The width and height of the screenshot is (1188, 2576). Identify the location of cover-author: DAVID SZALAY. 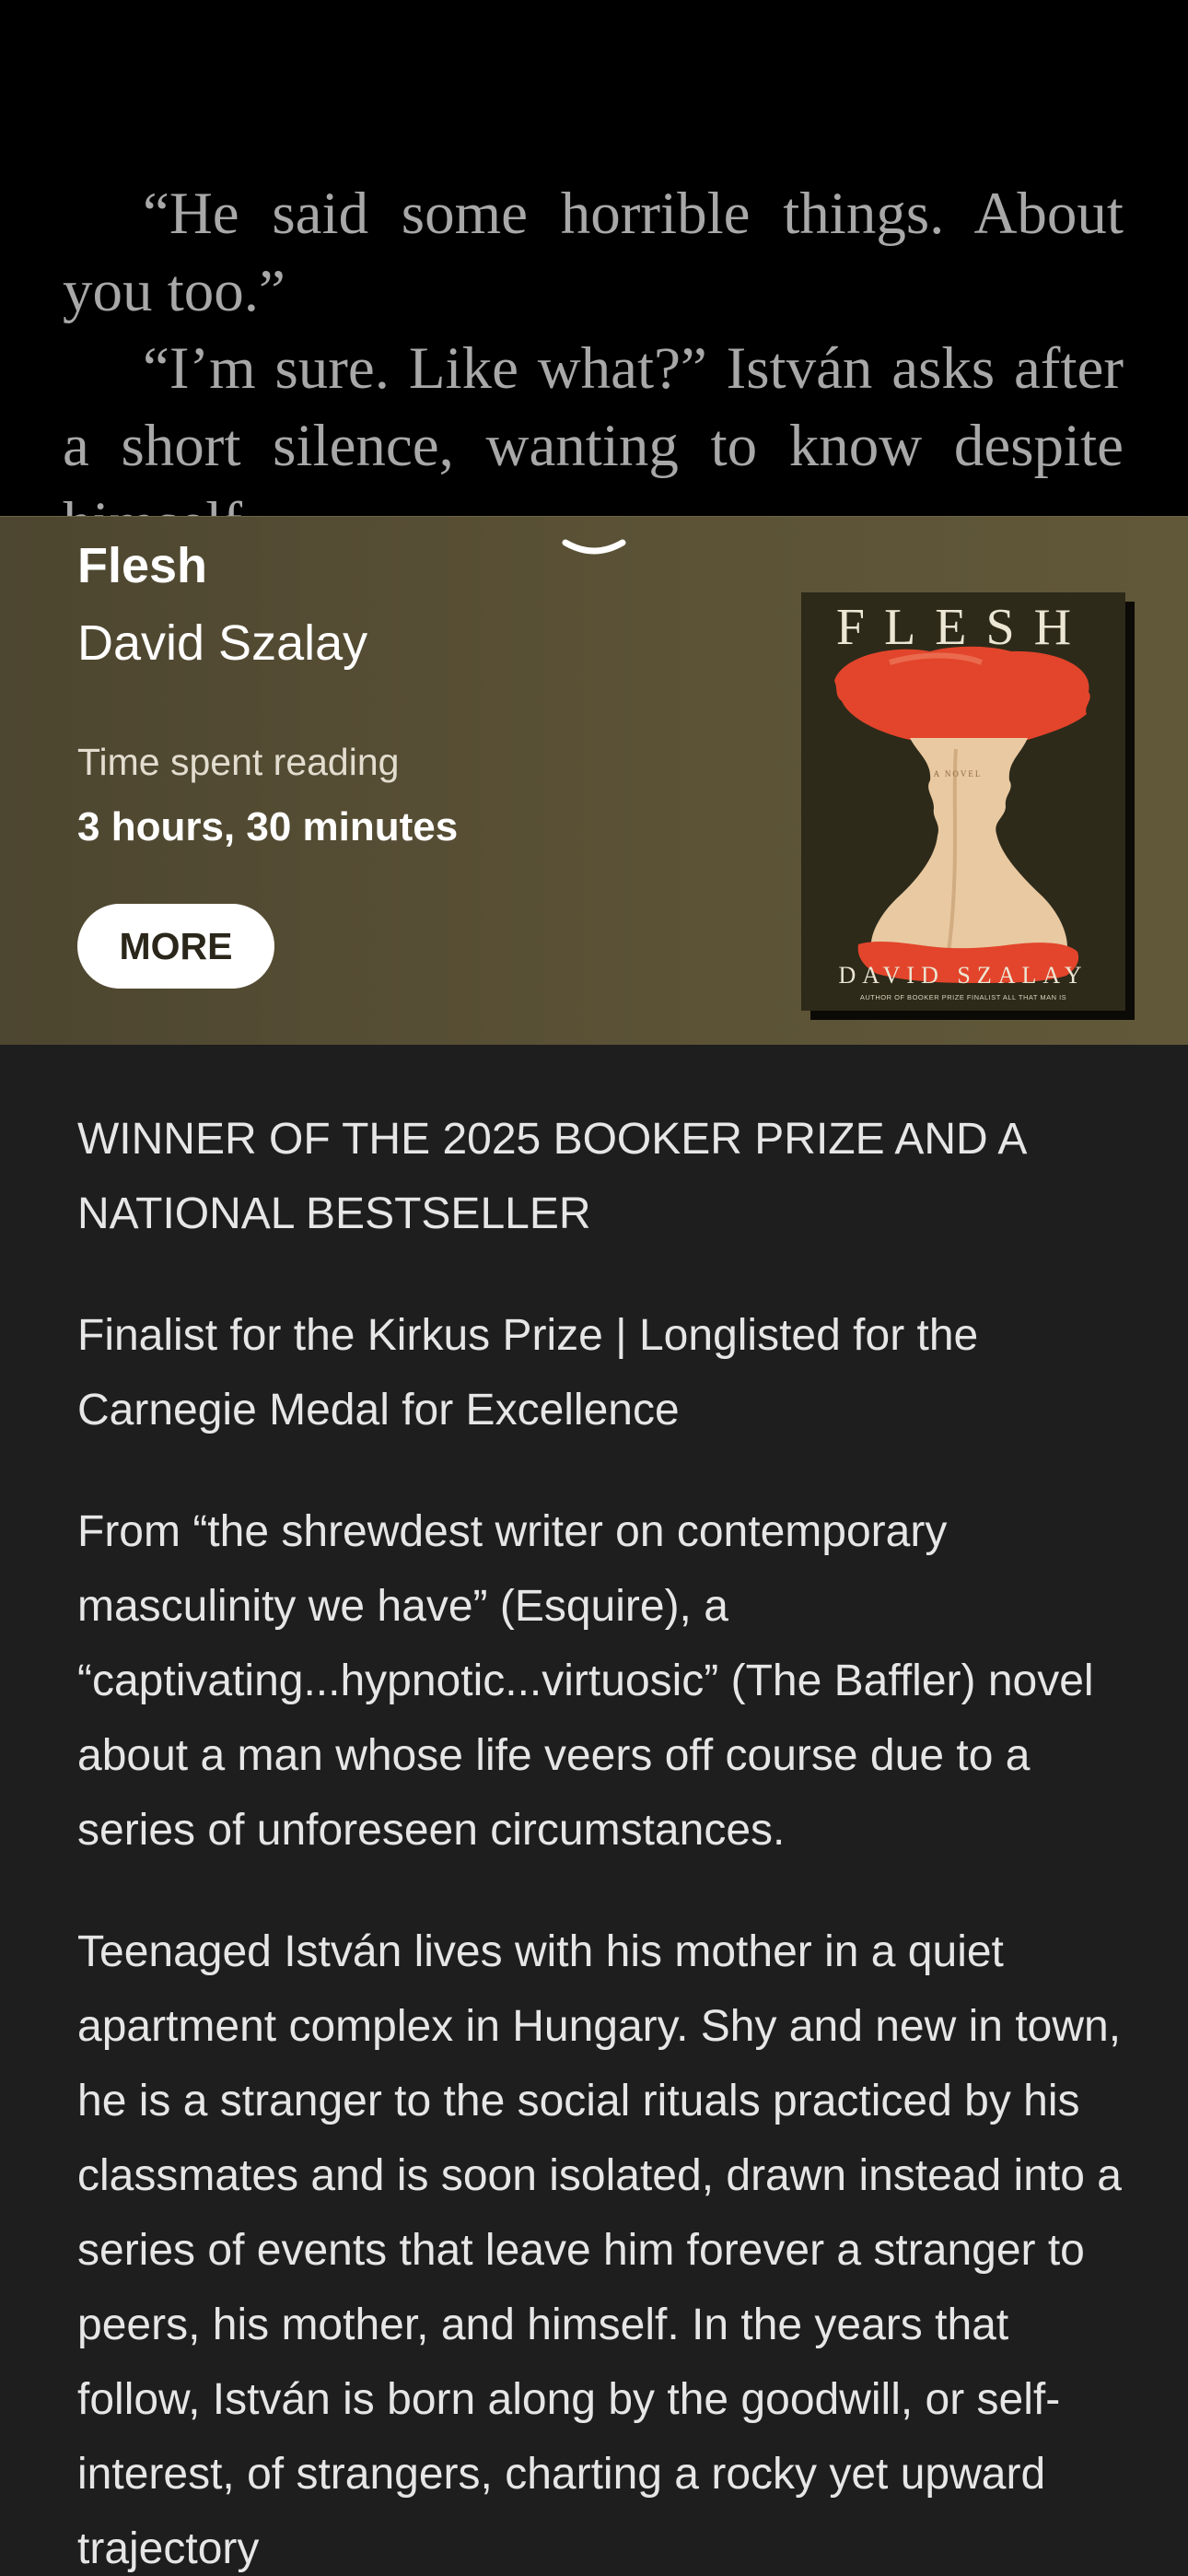
(963, 975).